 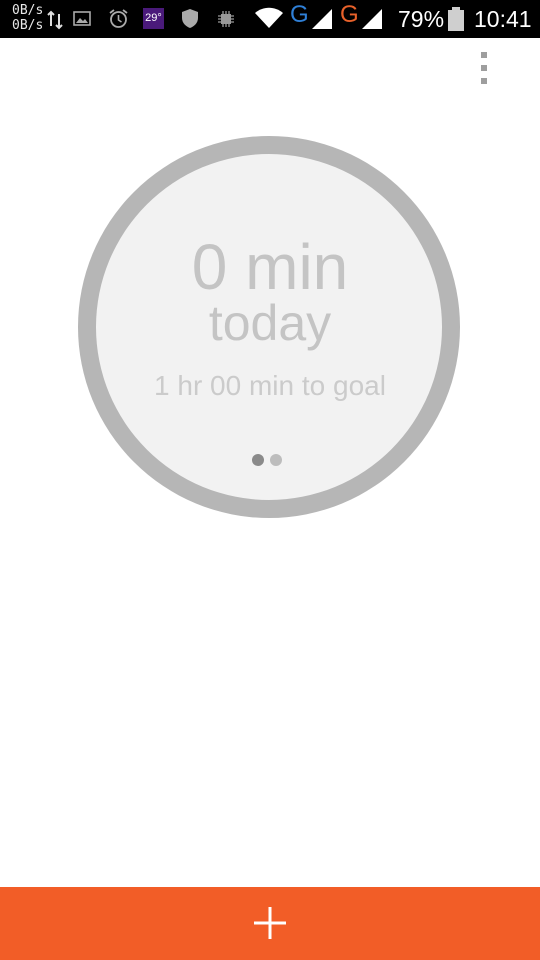 I want to click on period-label: today, so click(x=270, y=323).